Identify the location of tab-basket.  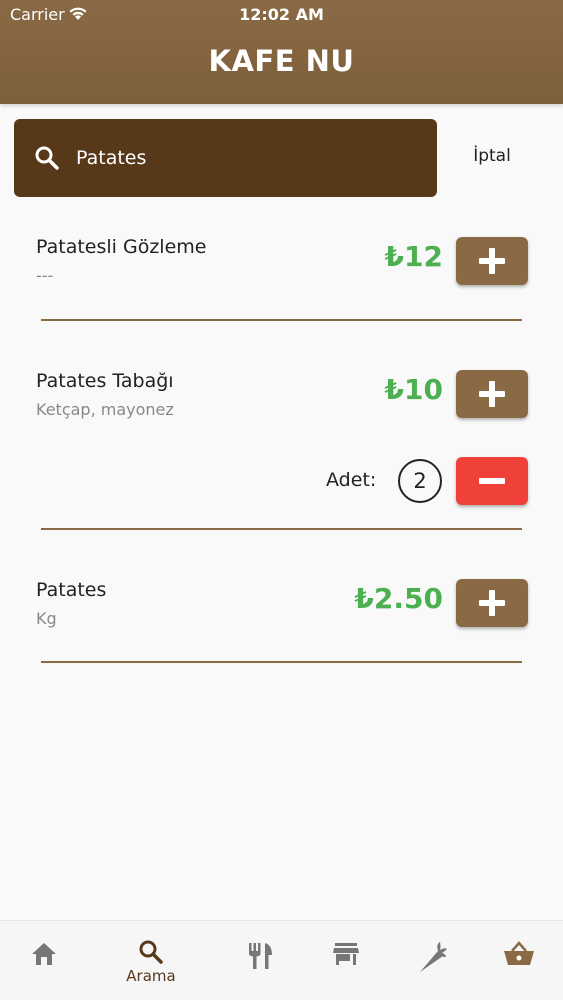
(519, 960).